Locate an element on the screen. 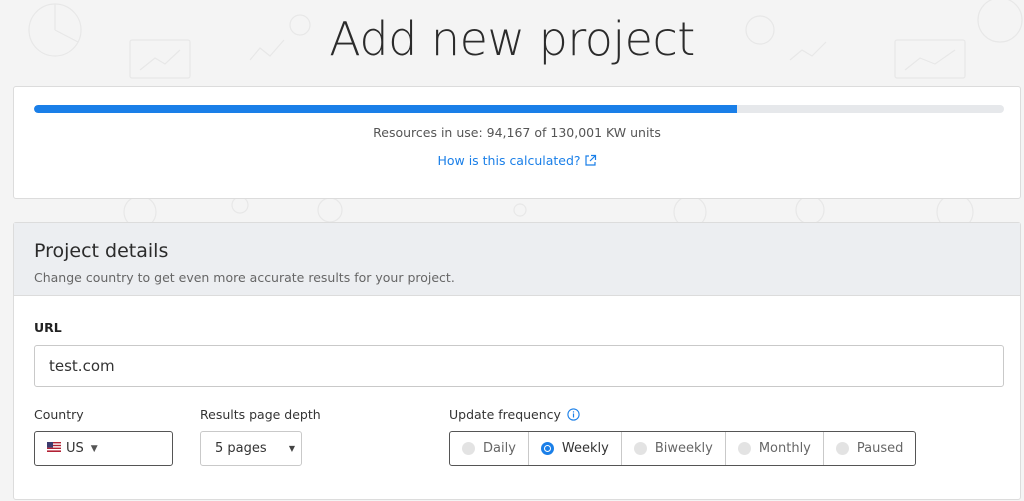 This screenshot has width=1024, height=501. frequency-option-label: Daily is located at coordinates (499, 448).